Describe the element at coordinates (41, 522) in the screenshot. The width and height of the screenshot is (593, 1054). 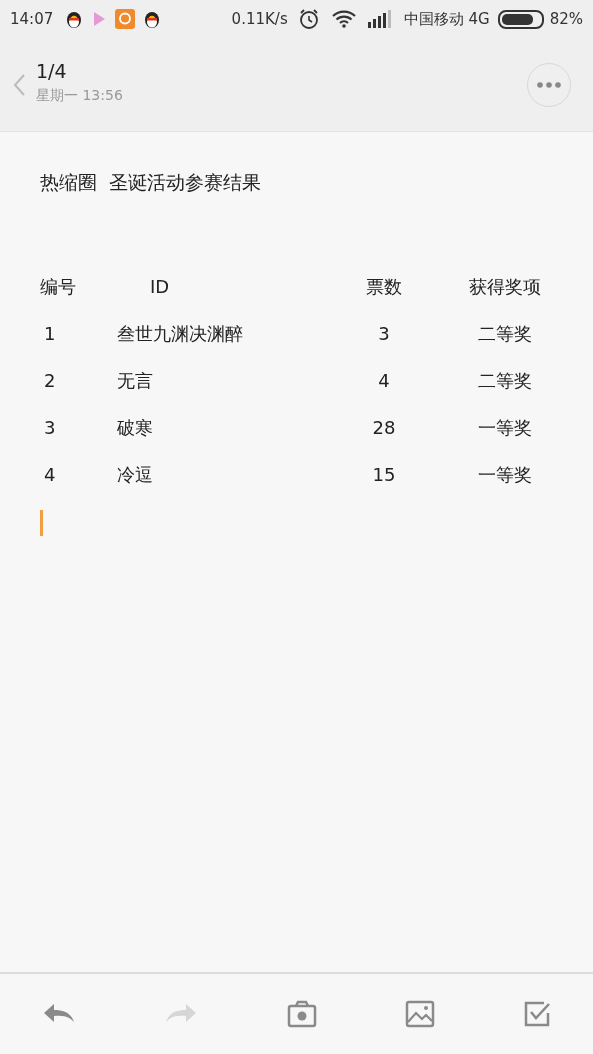
I see `text-cursor` at that location.